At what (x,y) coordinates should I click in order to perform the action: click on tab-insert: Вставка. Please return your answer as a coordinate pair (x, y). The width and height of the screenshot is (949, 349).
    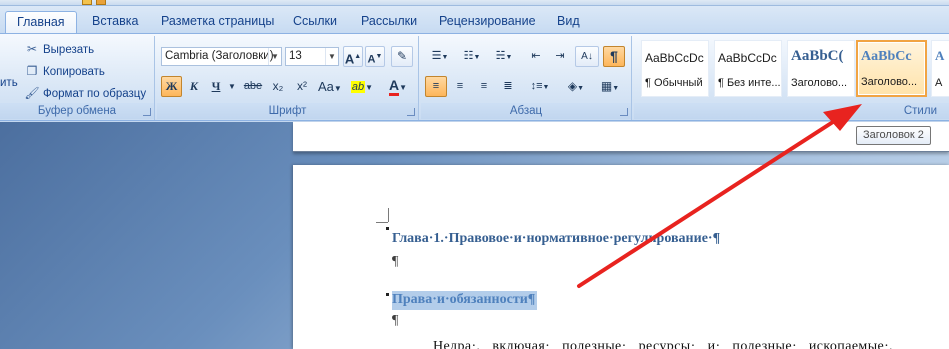
    Looking at the image, I should click on (115, 22).